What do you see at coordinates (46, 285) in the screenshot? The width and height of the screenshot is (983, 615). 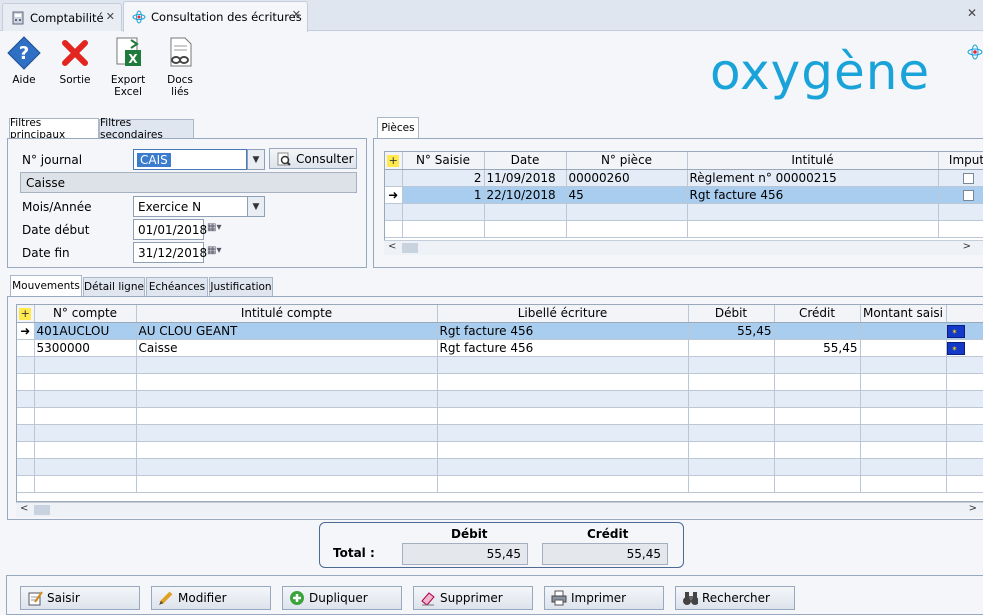 I see `tab-mouvements: Mouvements` at bounding box center [46, 285].